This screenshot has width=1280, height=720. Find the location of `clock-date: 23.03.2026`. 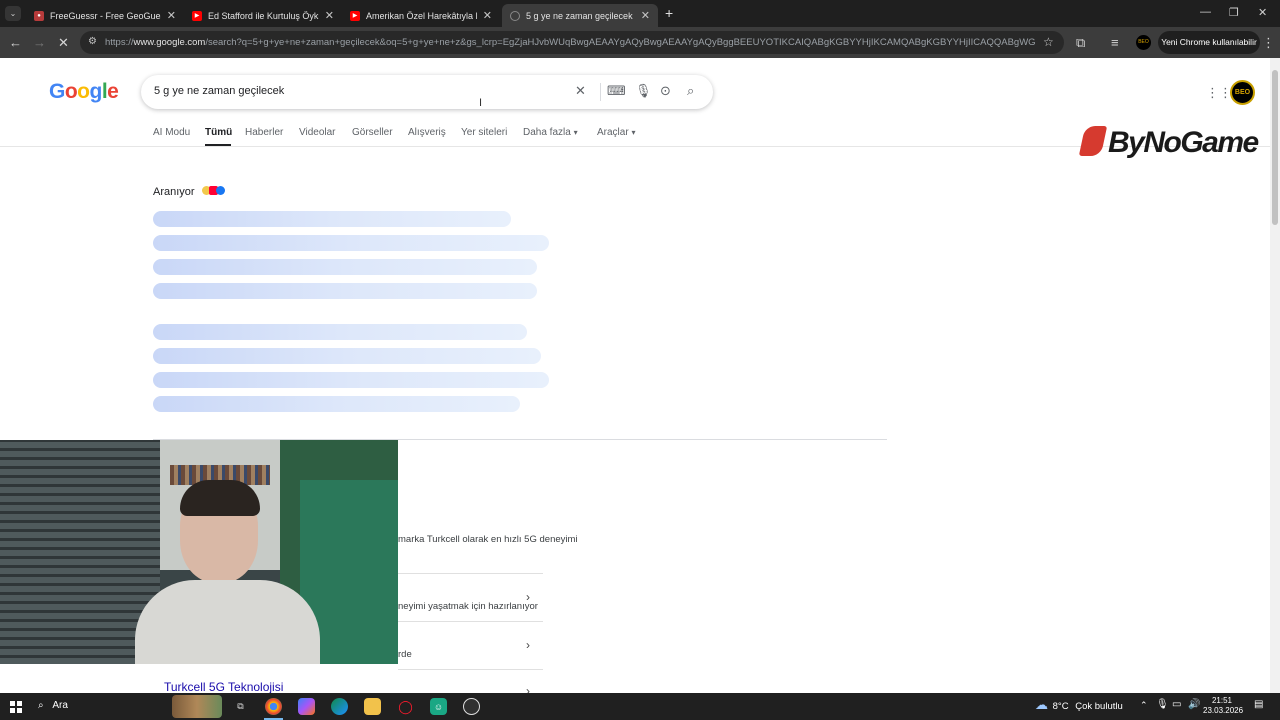

clock-date: 23.03.2026 is located at coordinates (1223, 710).